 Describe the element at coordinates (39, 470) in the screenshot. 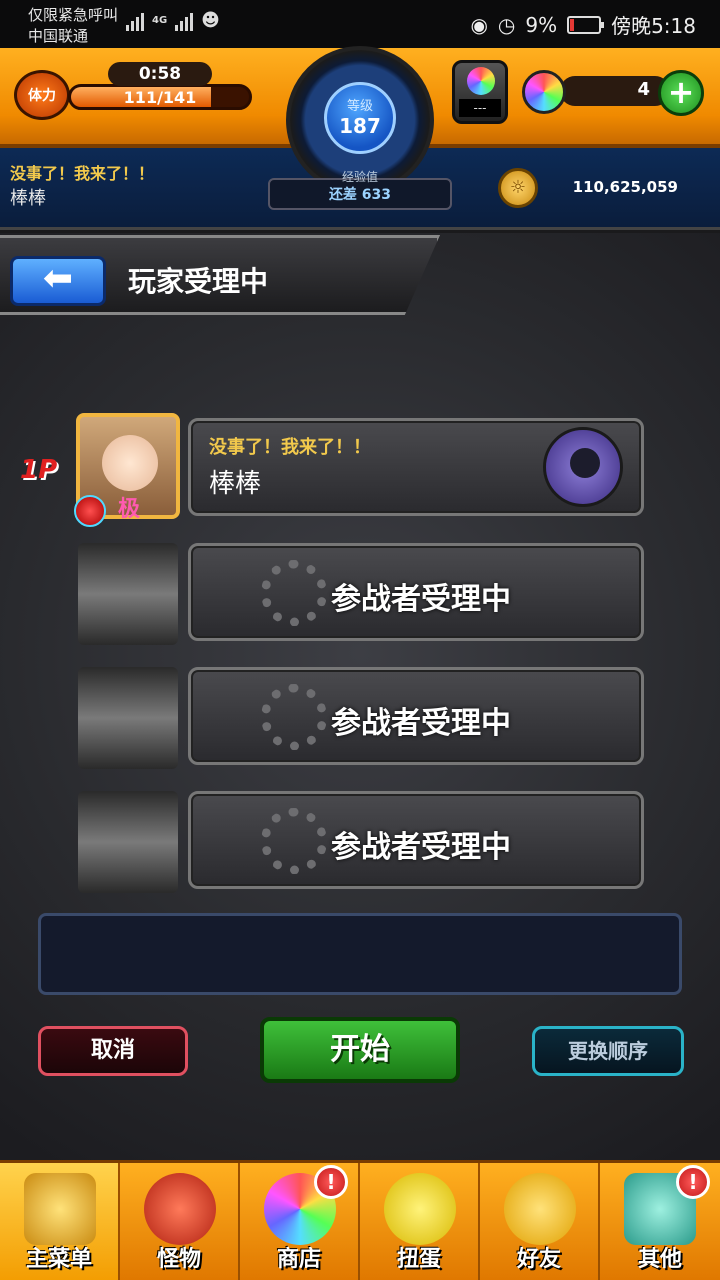

I see `slot-label-1p: 1P` at that location.